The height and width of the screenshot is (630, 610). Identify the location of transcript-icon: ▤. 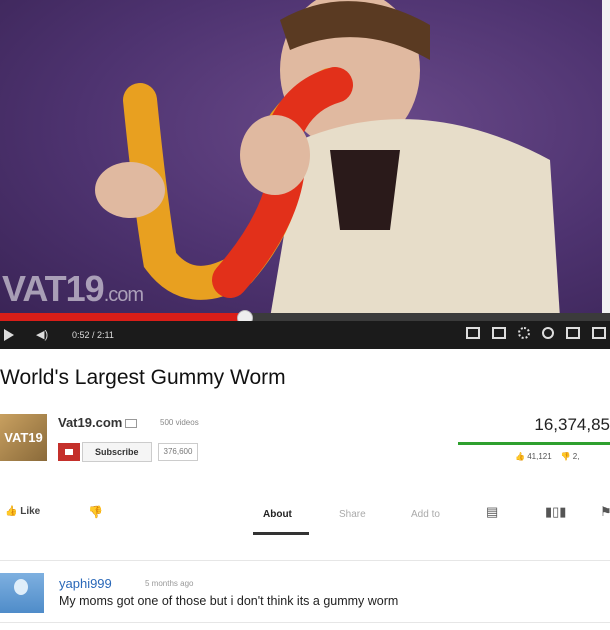
(492, 512).